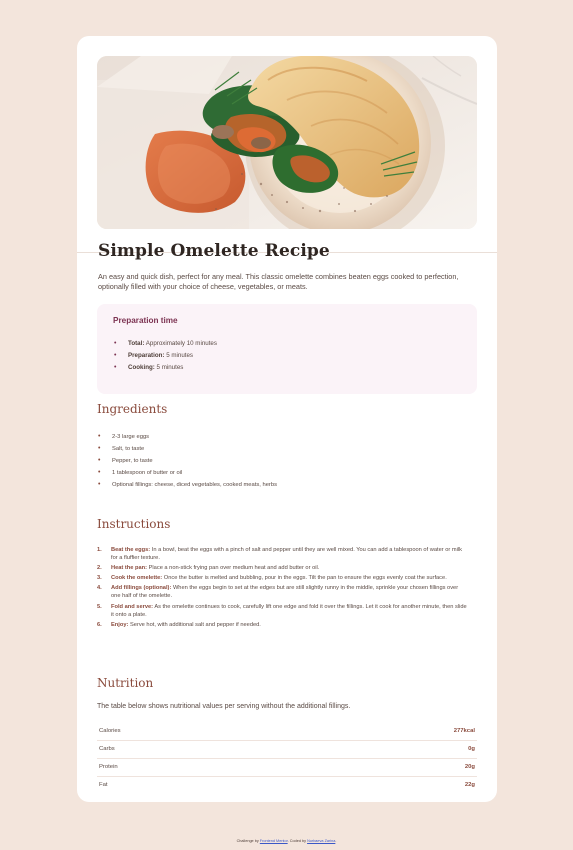  I want to click on table-row: Protein 20g, so click(287, 768).